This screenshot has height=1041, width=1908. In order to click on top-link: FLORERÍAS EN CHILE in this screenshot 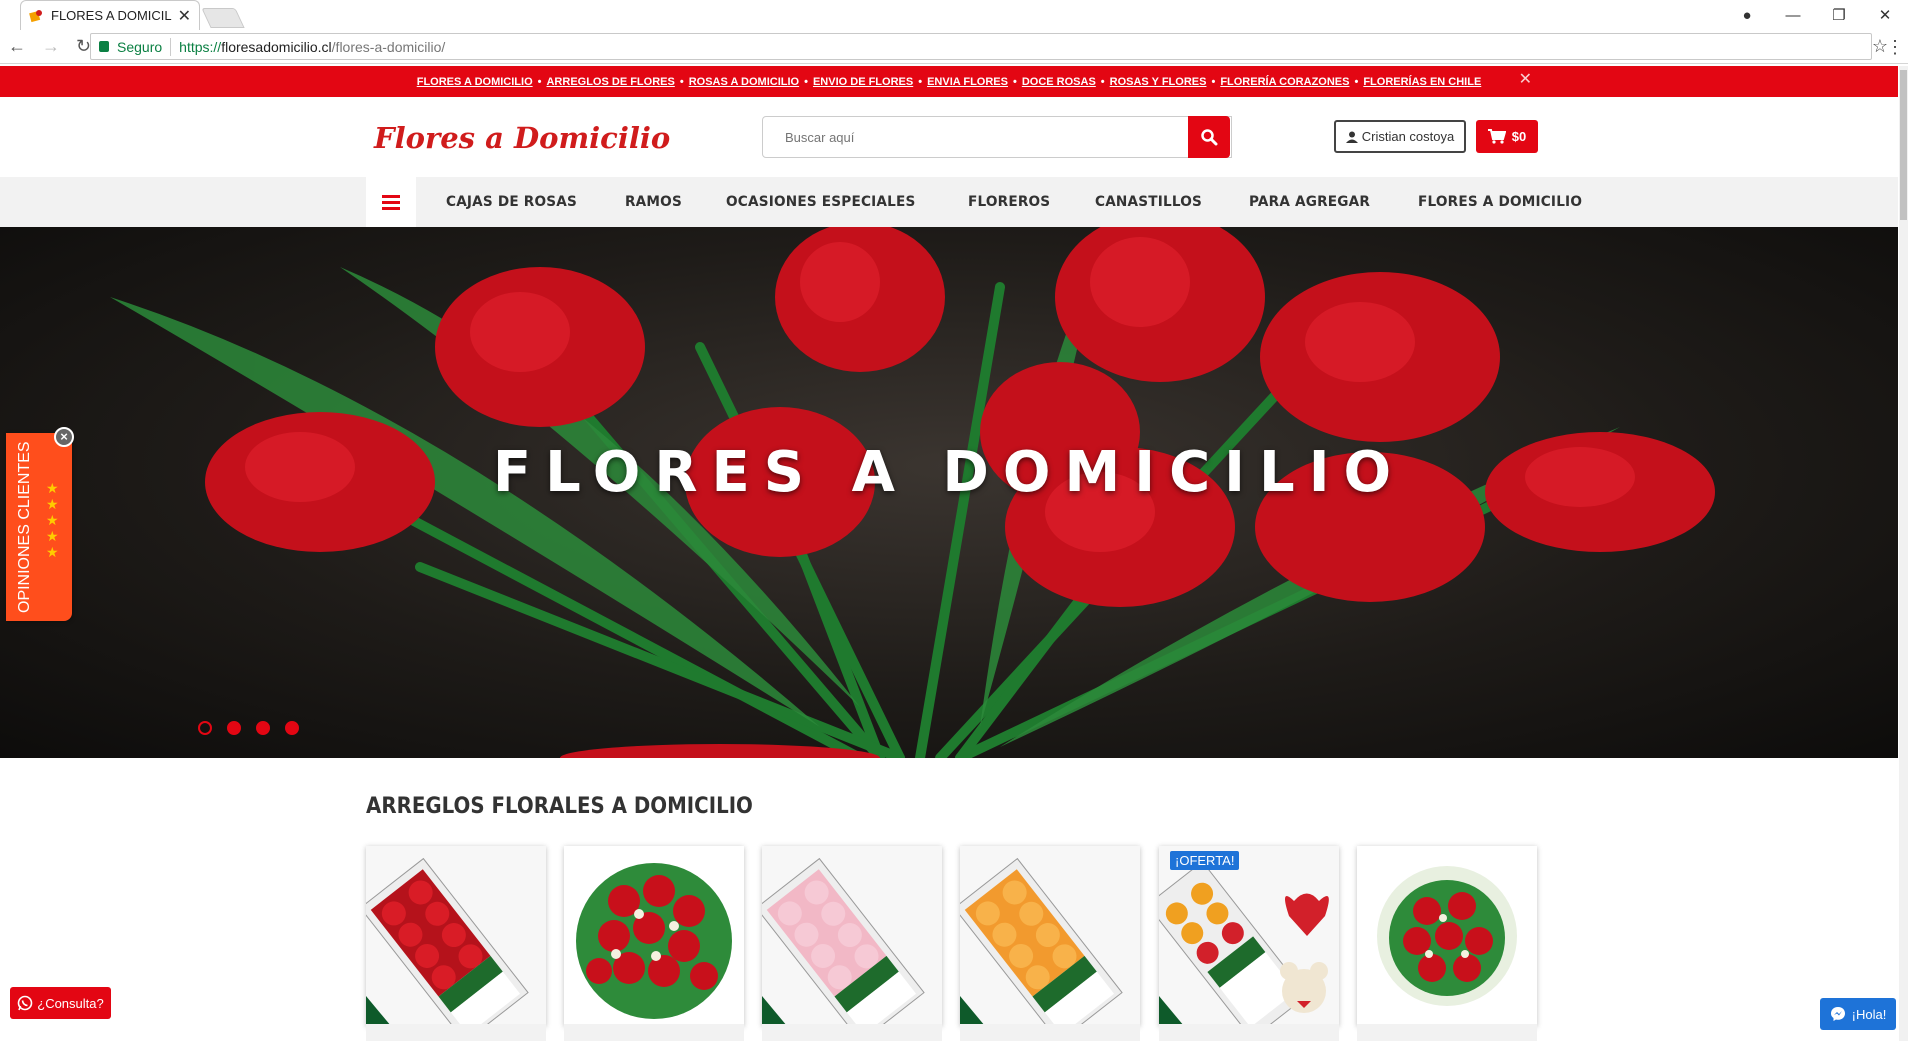, I will do `click(1422, 82)`.